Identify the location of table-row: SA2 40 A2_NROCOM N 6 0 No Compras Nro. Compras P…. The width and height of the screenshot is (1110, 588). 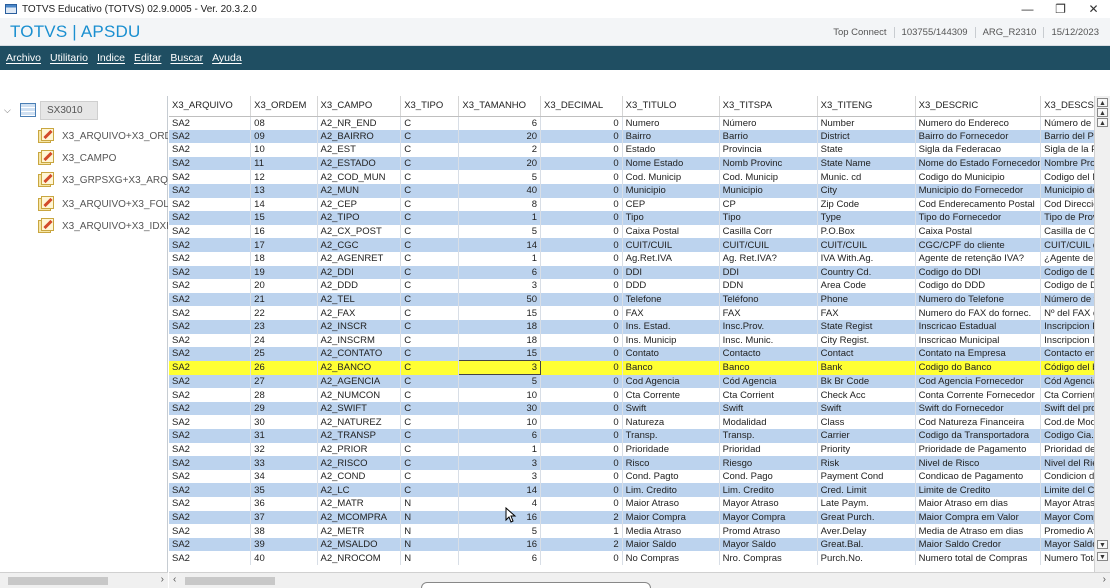
(631, 558).